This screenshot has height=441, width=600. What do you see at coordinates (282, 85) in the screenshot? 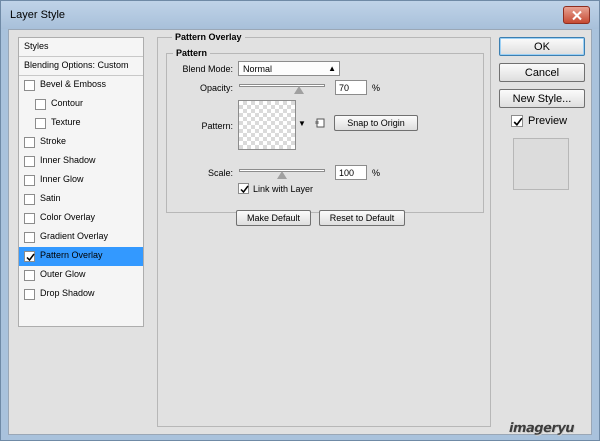
I see `opacity-slider` at bounding box center [282, 85].